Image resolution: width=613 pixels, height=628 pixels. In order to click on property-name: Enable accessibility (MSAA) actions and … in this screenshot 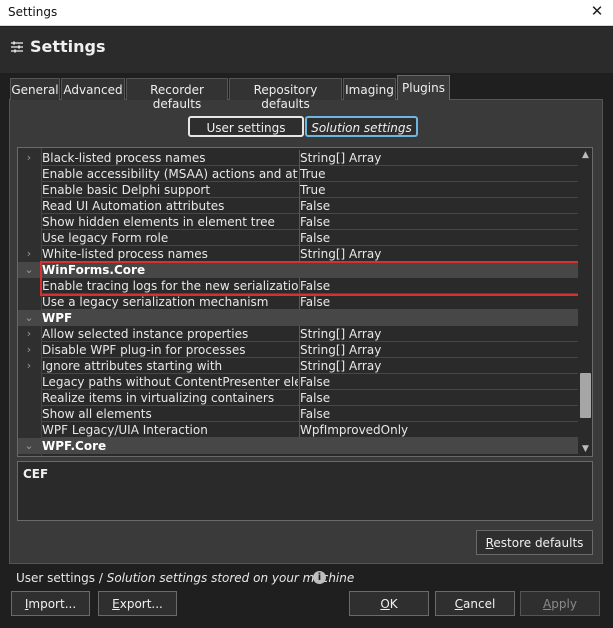, I will do `click(170, 174)`.